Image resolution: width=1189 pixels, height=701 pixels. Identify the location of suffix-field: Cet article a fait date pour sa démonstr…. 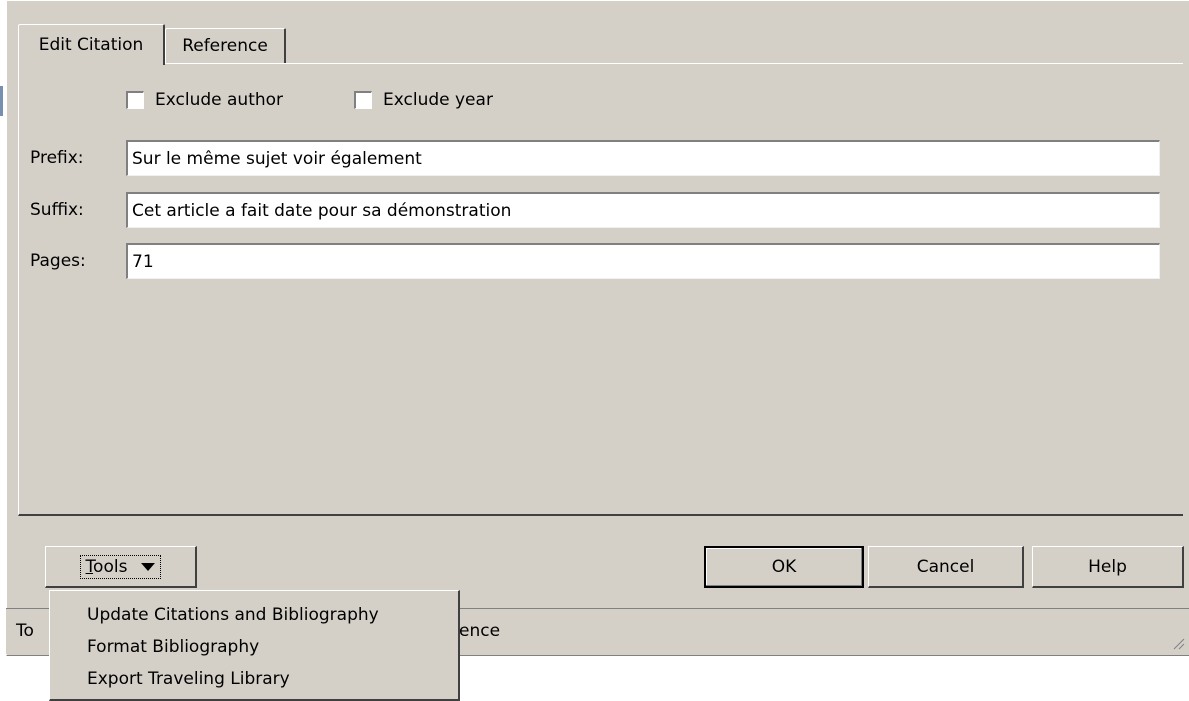
(643, 210).